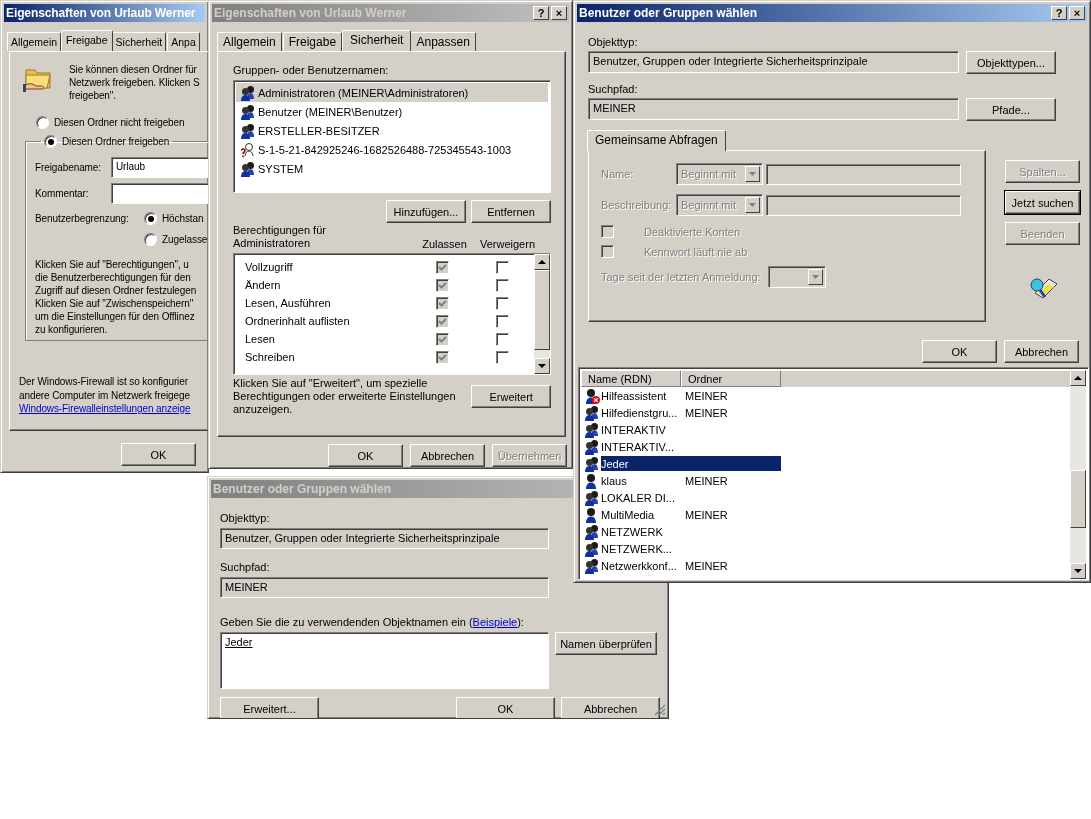  What do you see at coordinates (606, 643) in the screenshot?
I see `check-names-button: Namen überprüfen` at bounding box center [606, 643].